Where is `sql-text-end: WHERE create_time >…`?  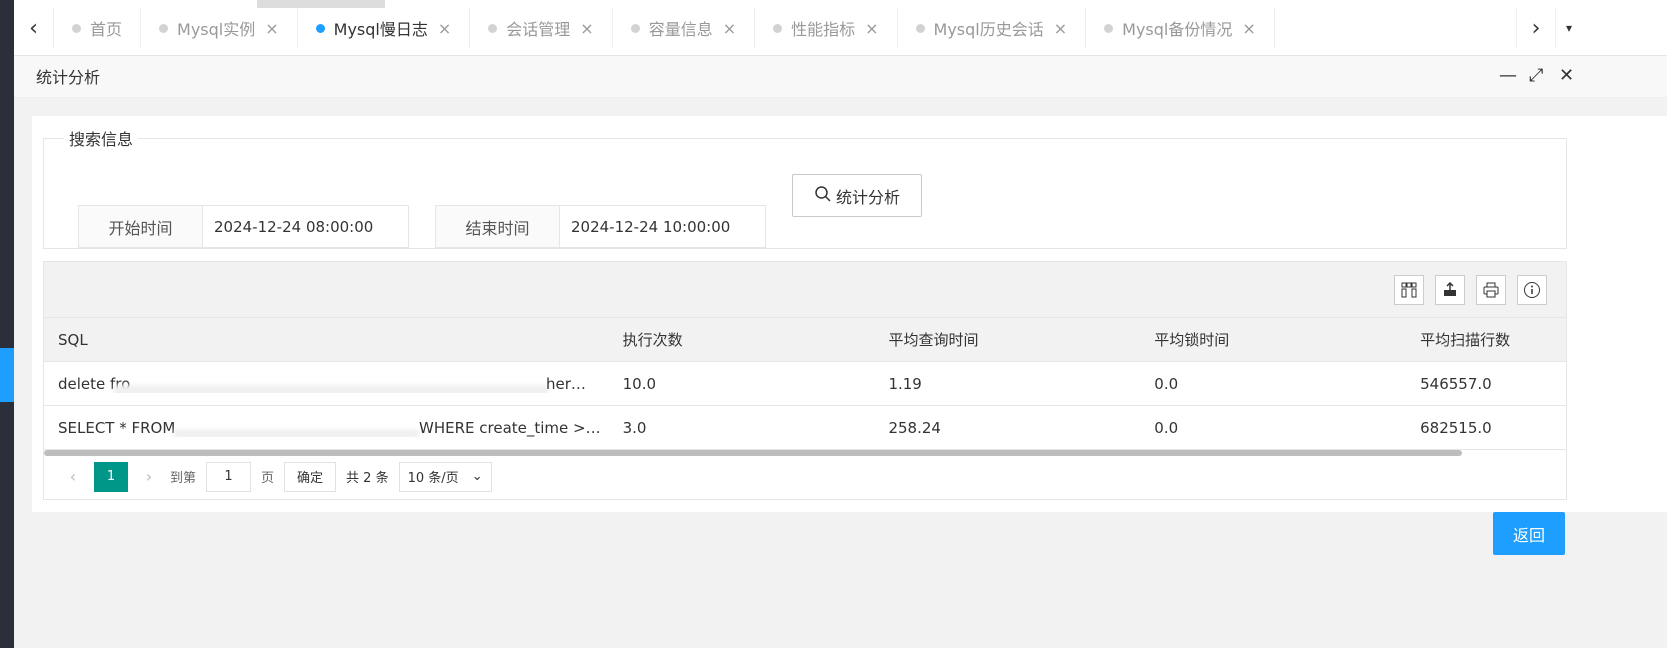
sql-text-end: WHERE create_time >… is located at coordinates (510, 427).